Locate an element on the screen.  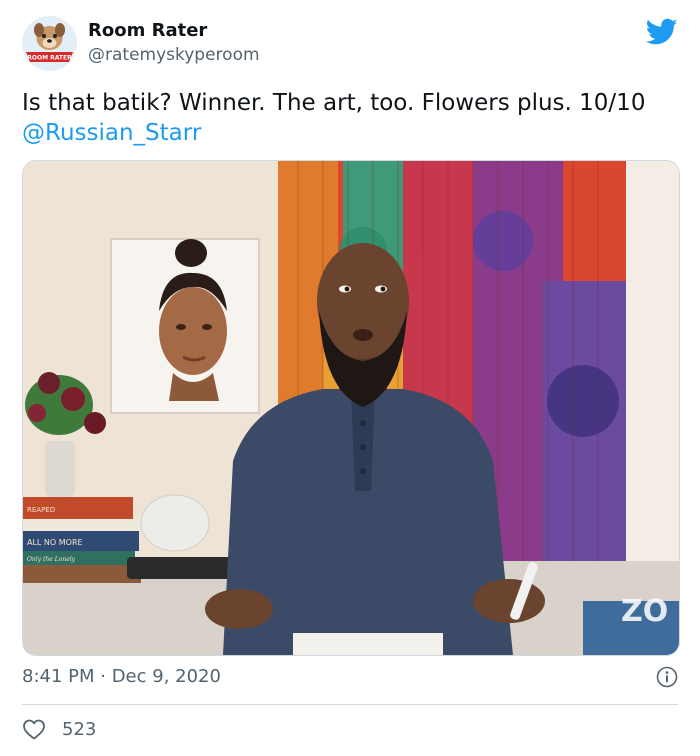
tweet-timestamp: 8:41 PM · Dec 9, 2020 is located at coordinates (121, 676).